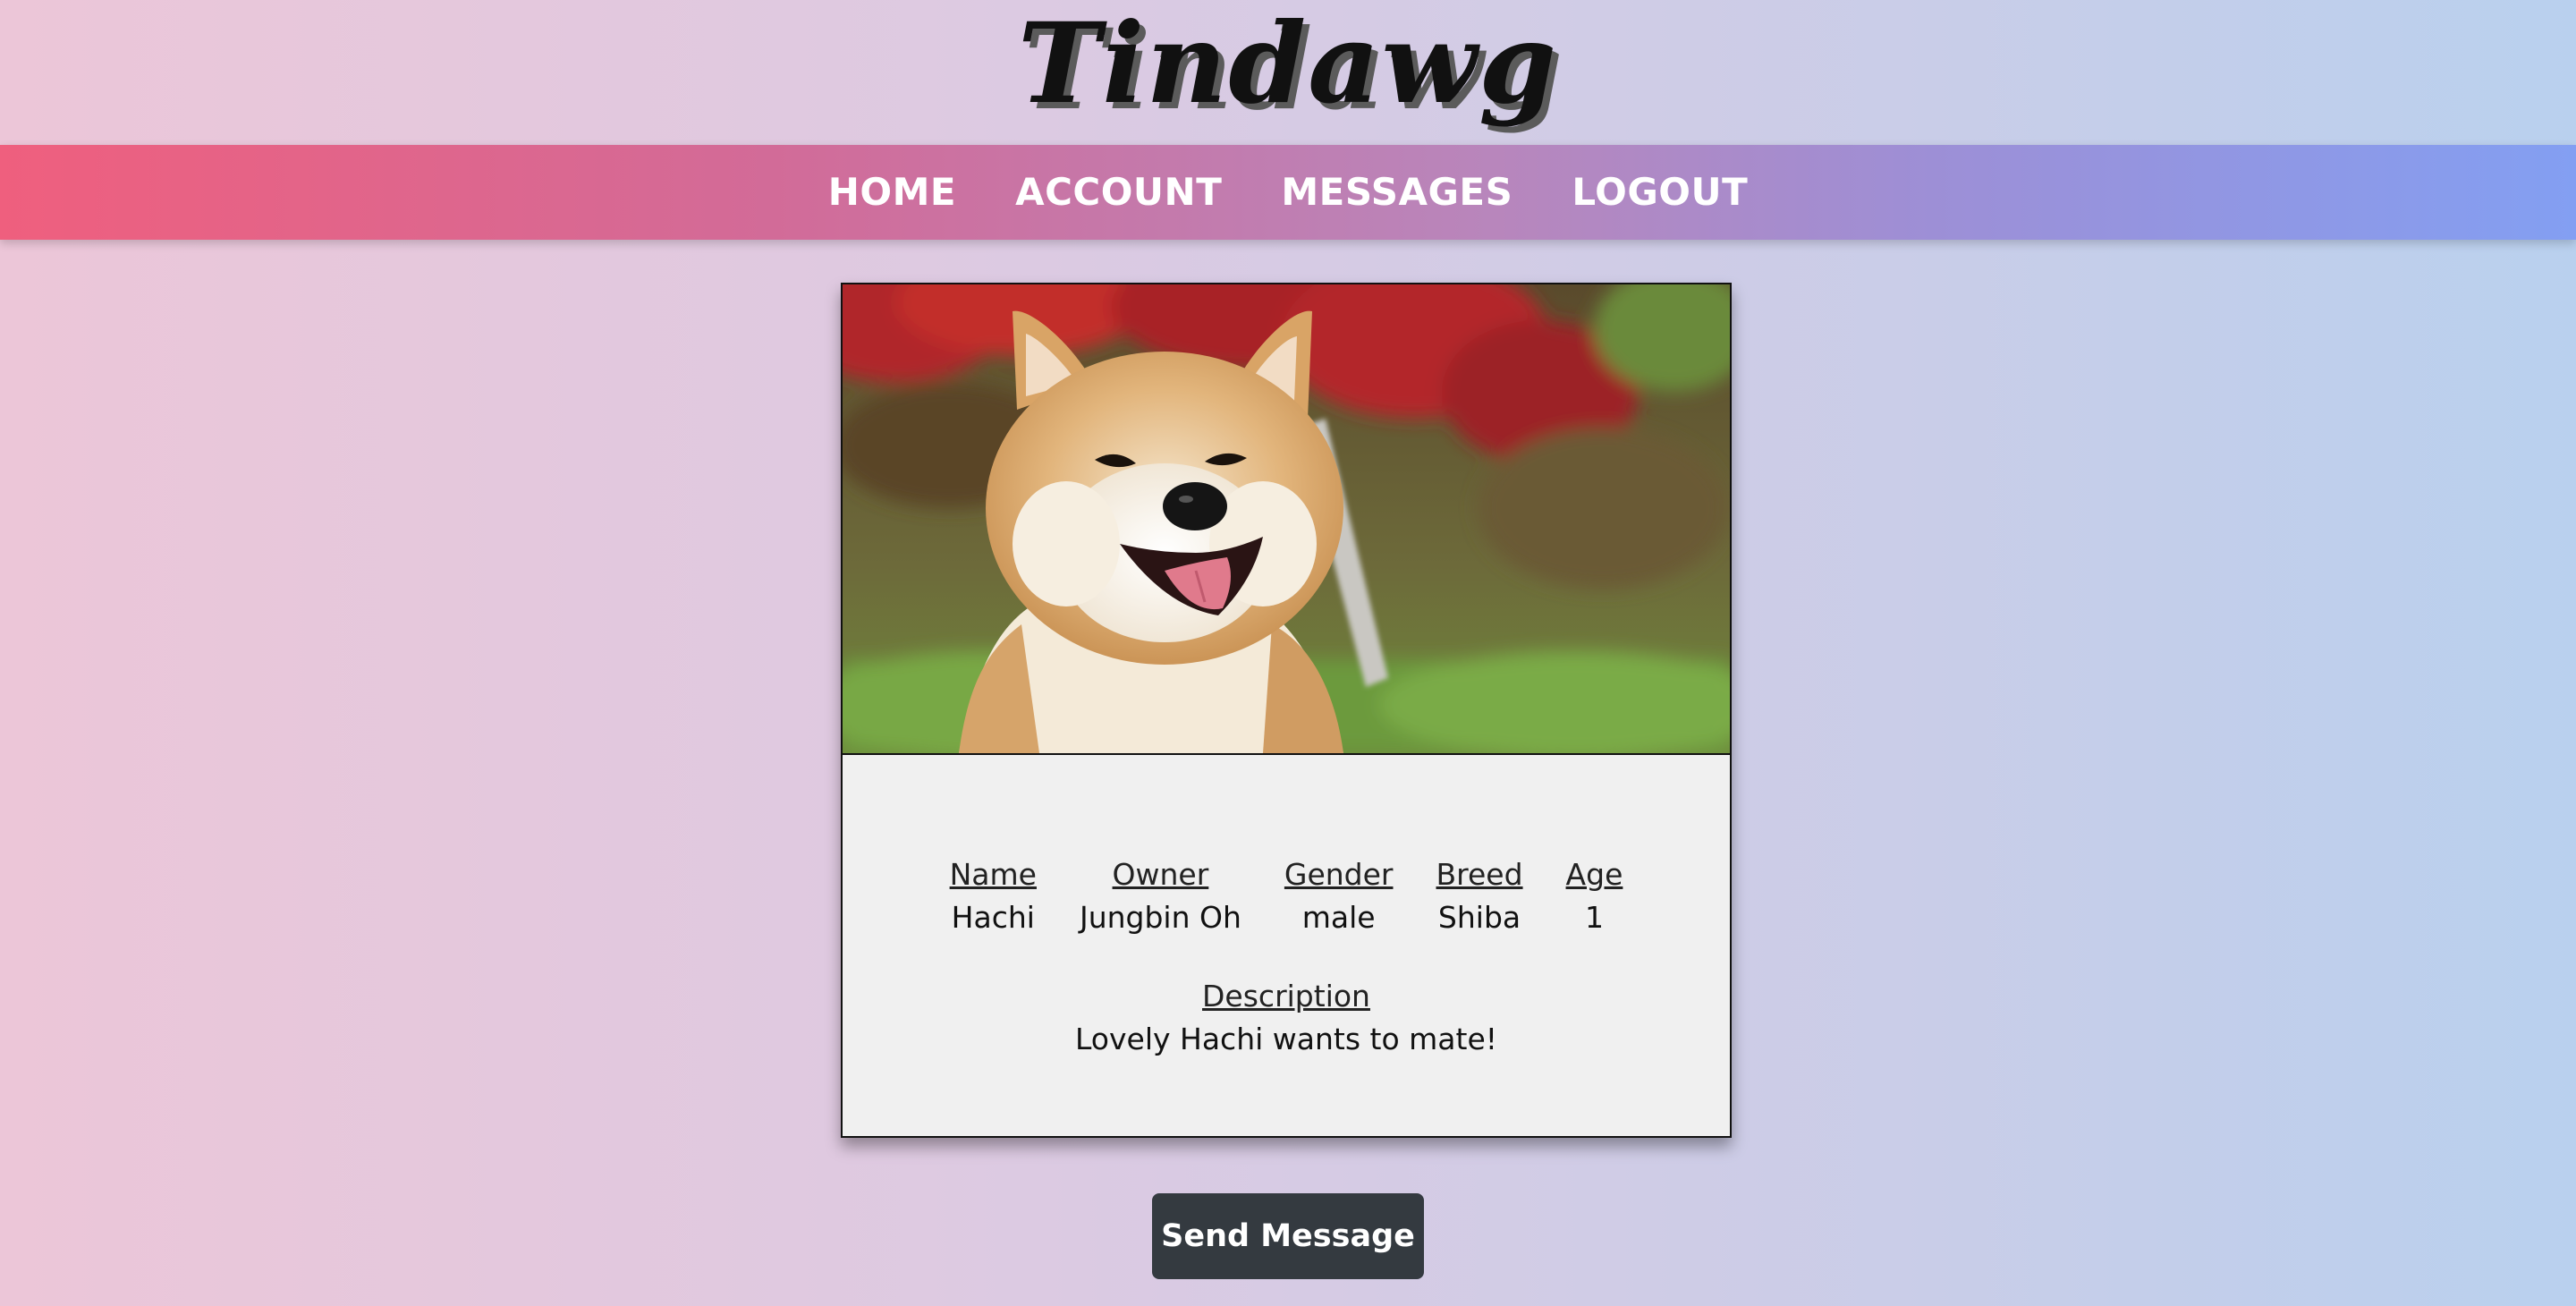  What do you see at coordinates (1288, 64) in the screenshot?
I see `site-logo: Tindawg` at bounding box center [1288, 64].